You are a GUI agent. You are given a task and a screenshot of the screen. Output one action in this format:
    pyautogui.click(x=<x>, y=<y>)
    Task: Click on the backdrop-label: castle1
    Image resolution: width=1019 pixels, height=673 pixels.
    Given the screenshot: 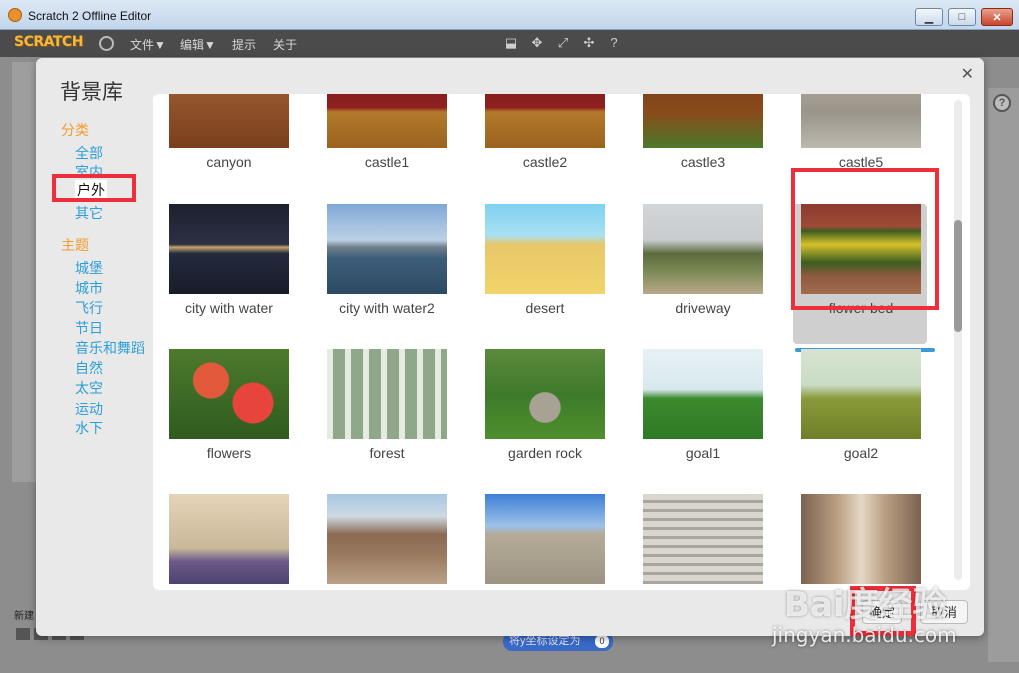 What is the action you would take?
    pyautogui.click(x=387, y=162)
    